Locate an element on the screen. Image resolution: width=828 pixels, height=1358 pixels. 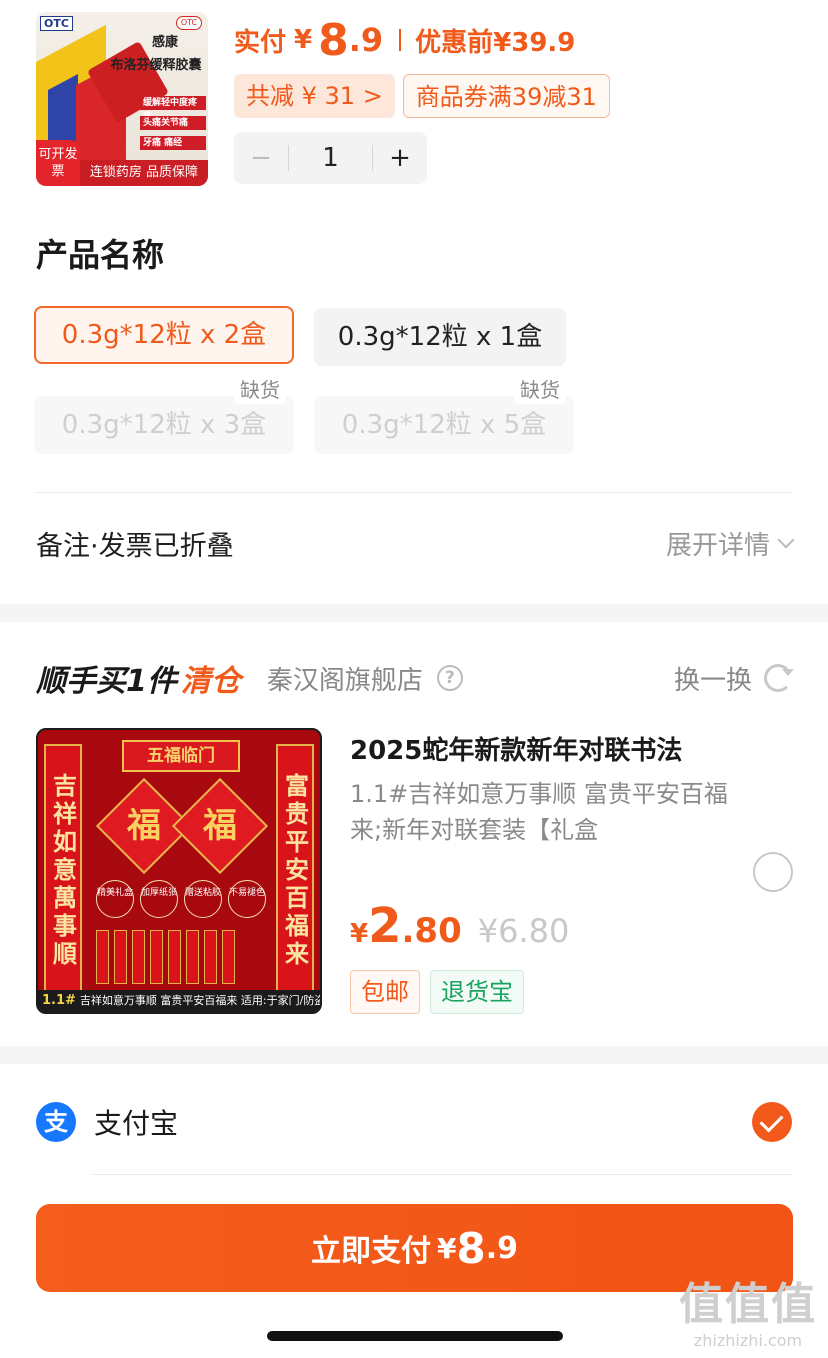
addon-price-dec: .80 is located at coordinates (431, 931).